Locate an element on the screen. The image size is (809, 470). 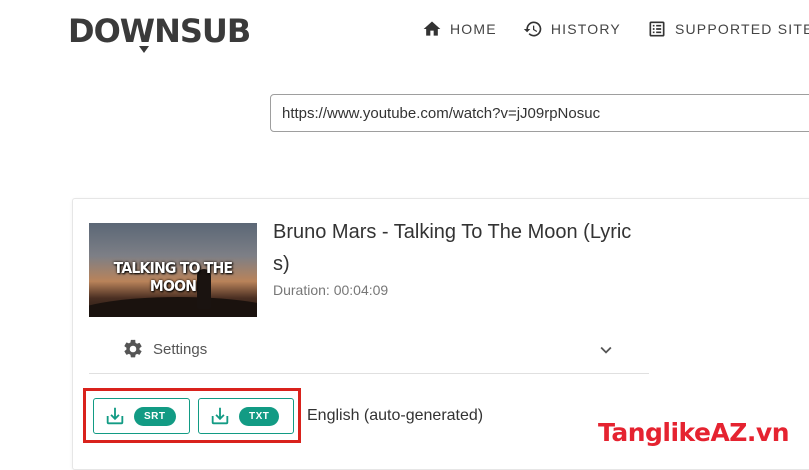
nav-supported-sites-label: SUPPORTED SITES is located at coordinates (741, 29).